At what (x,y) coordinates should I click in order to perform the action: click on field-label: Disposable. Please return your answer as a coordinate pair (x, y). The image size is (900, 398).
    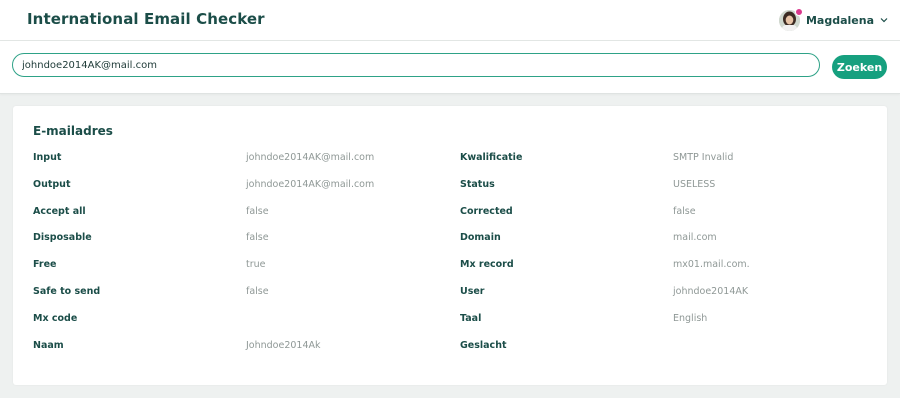
    Looking at the image, I should click on (62, 238).